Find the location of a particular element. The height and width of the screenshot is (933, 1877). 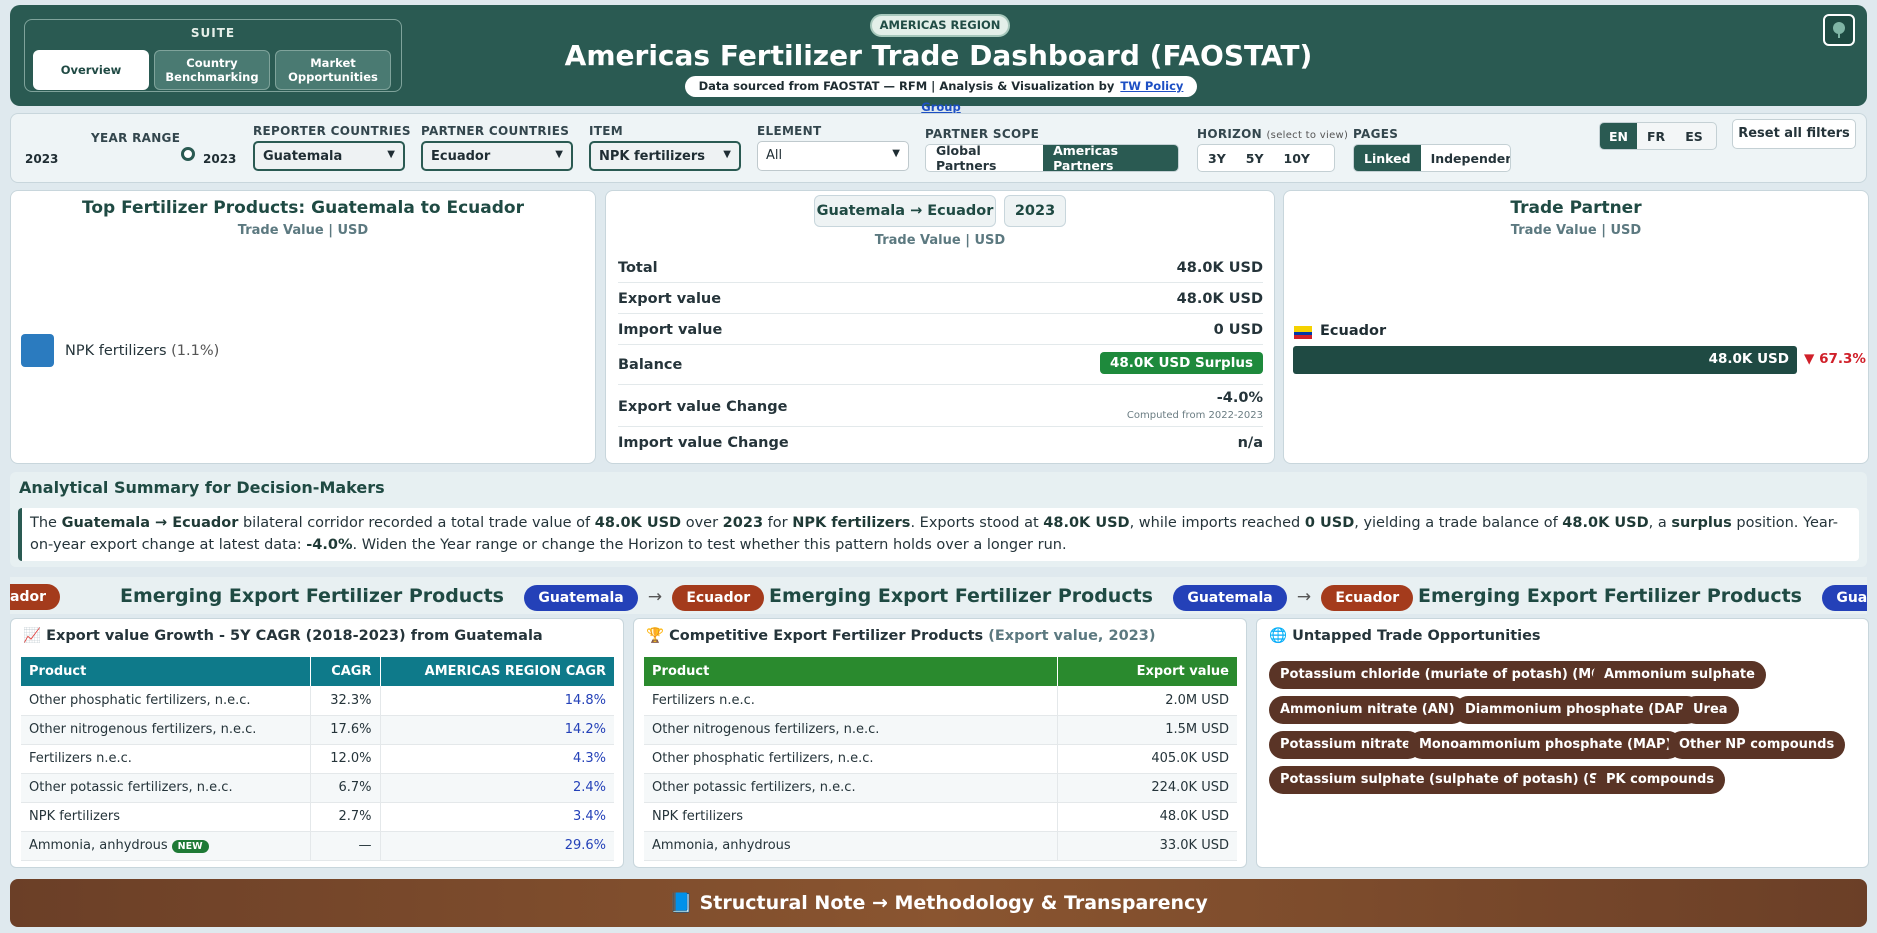

year-start: 2023 is located at coordinates (42, 159).